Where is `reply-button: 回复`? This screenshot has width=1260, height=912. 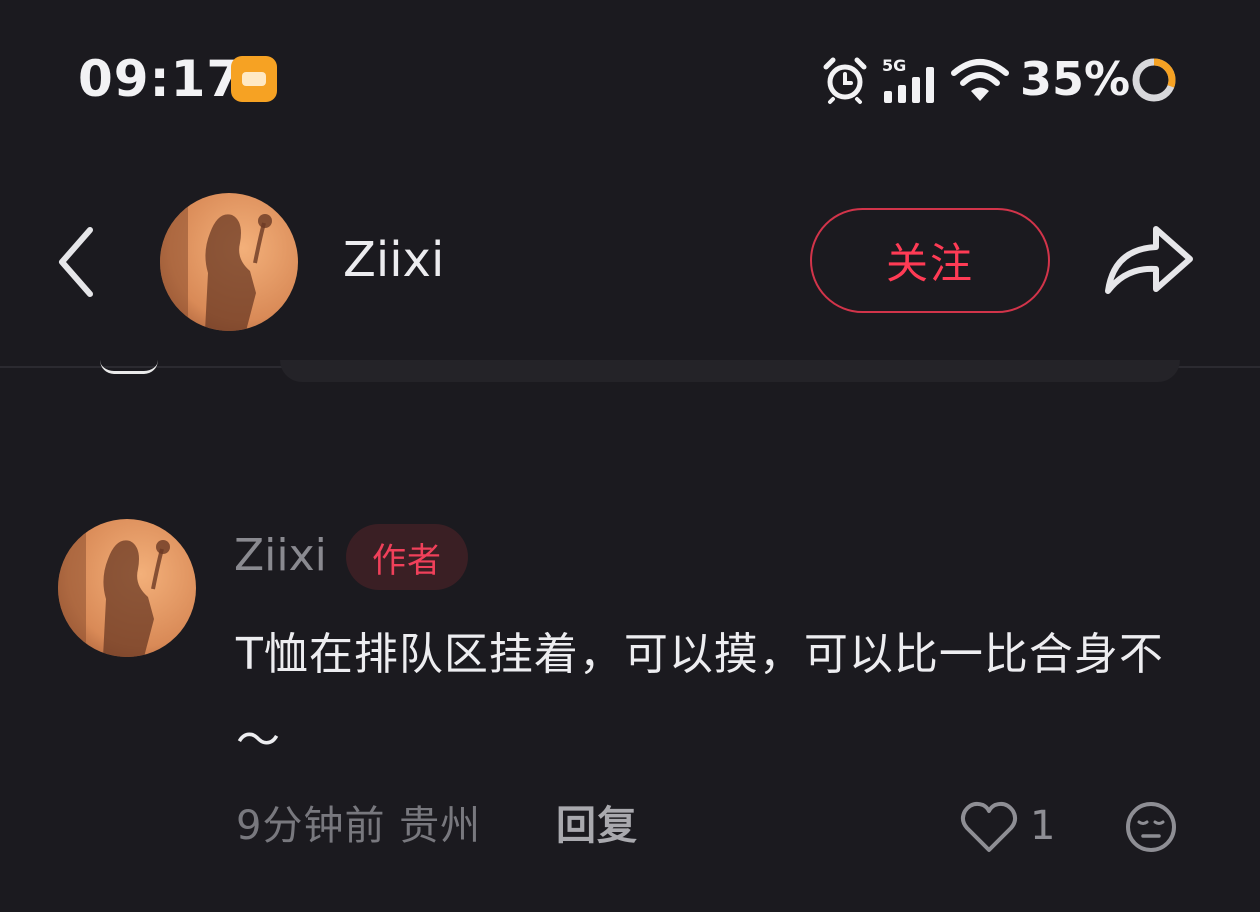
reply-button: 回复 is located at coordinates (597, 826).